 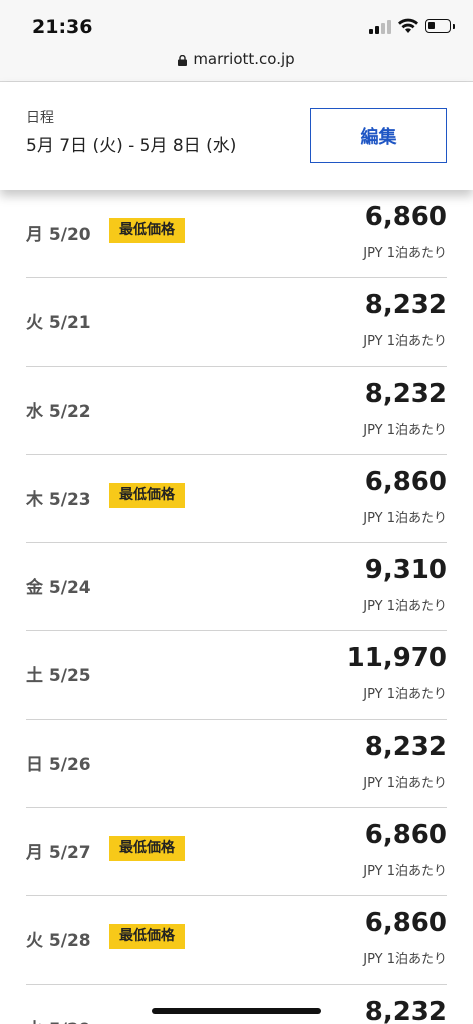 I want to click on price-row: 火 5/28 最低価格 6,860 JPY 1泊あたり, so click(x=236, y=940).